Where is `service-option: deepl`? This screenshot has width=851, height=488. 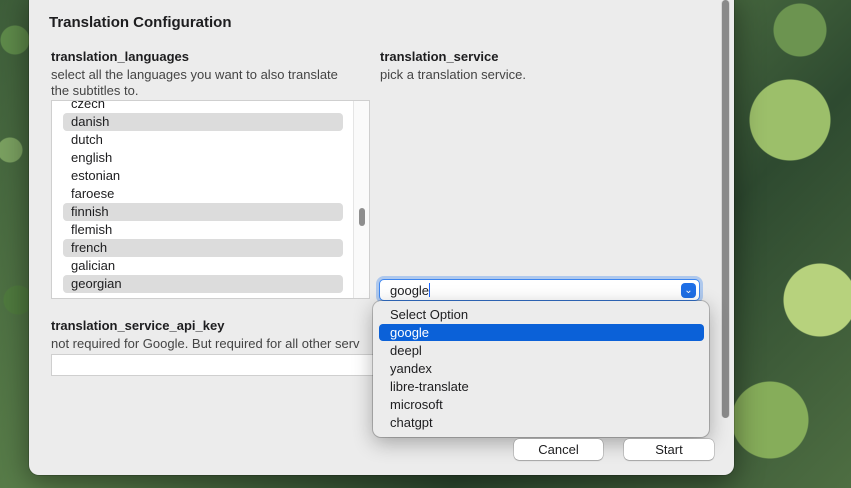 service-option: deepl is located at coordinates (541, 350).